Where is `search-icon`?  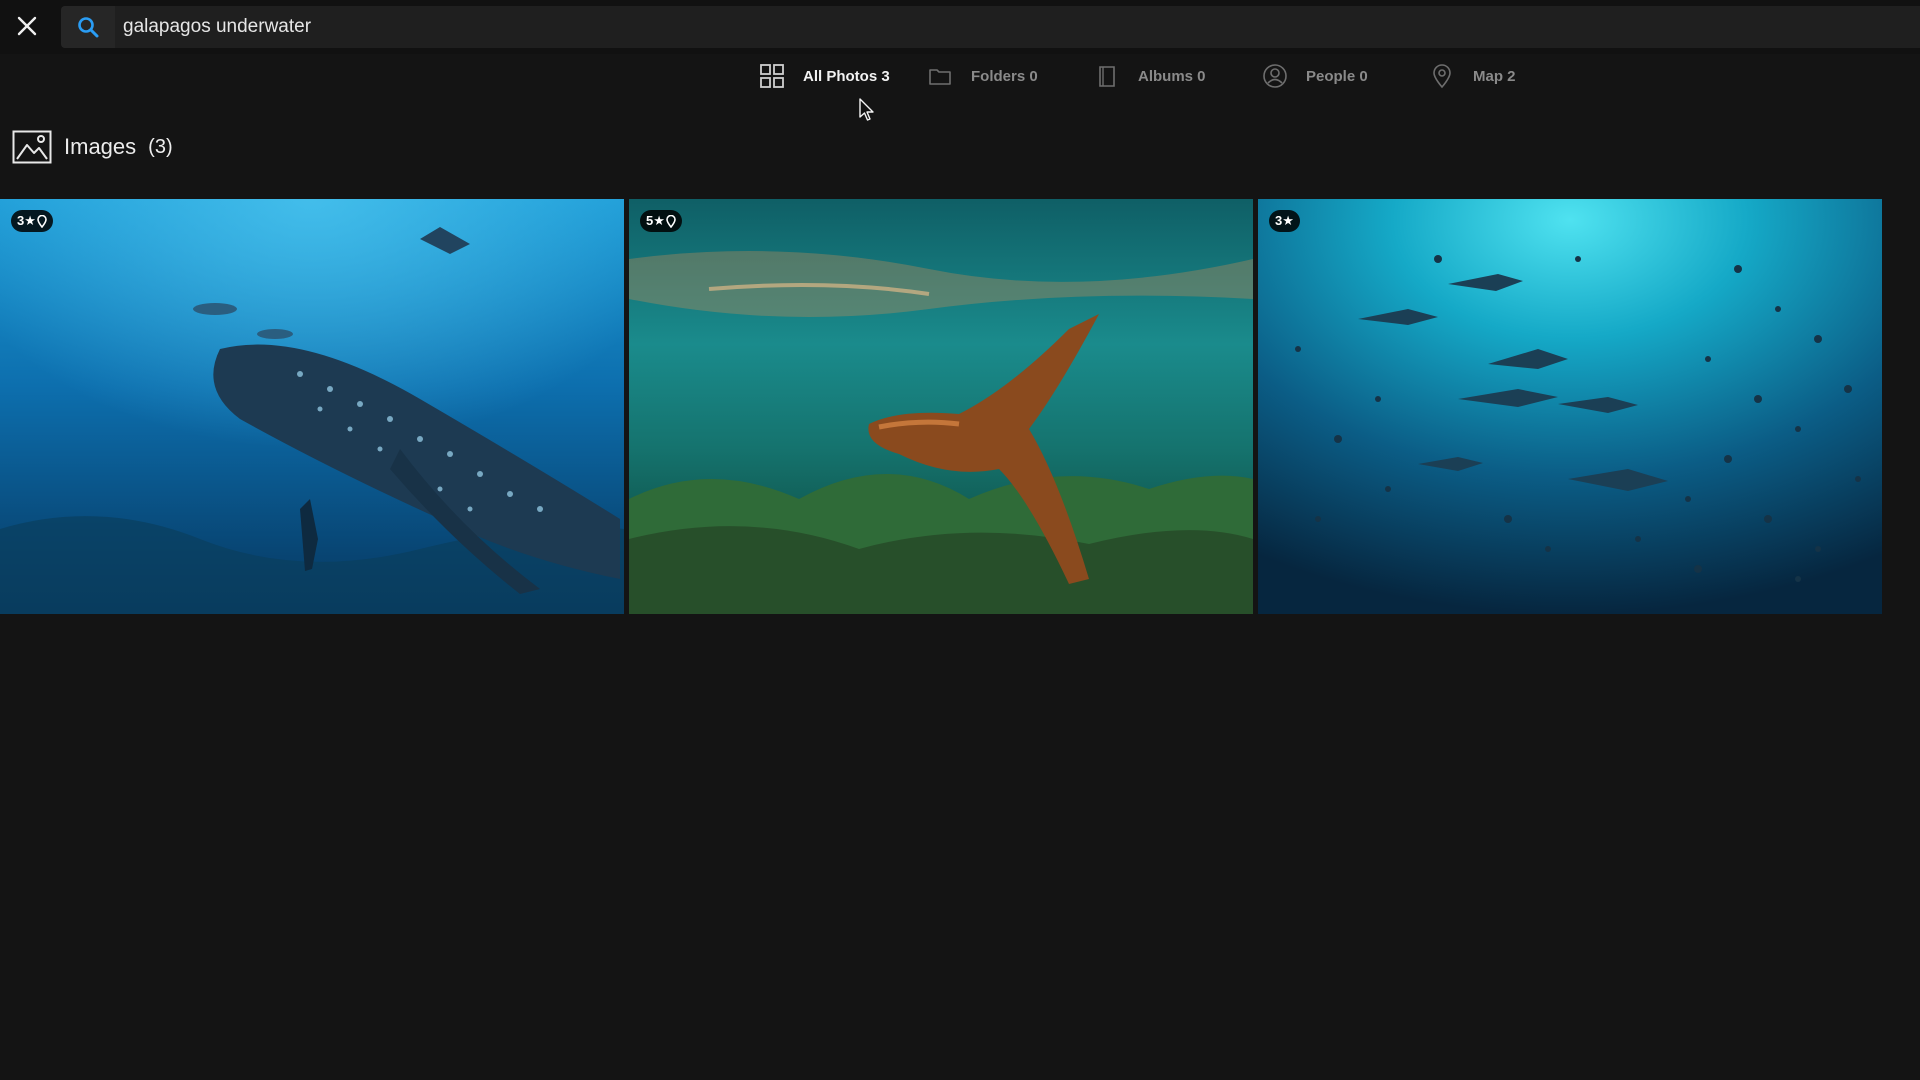
search-icon is located at coordinates (88, 27).